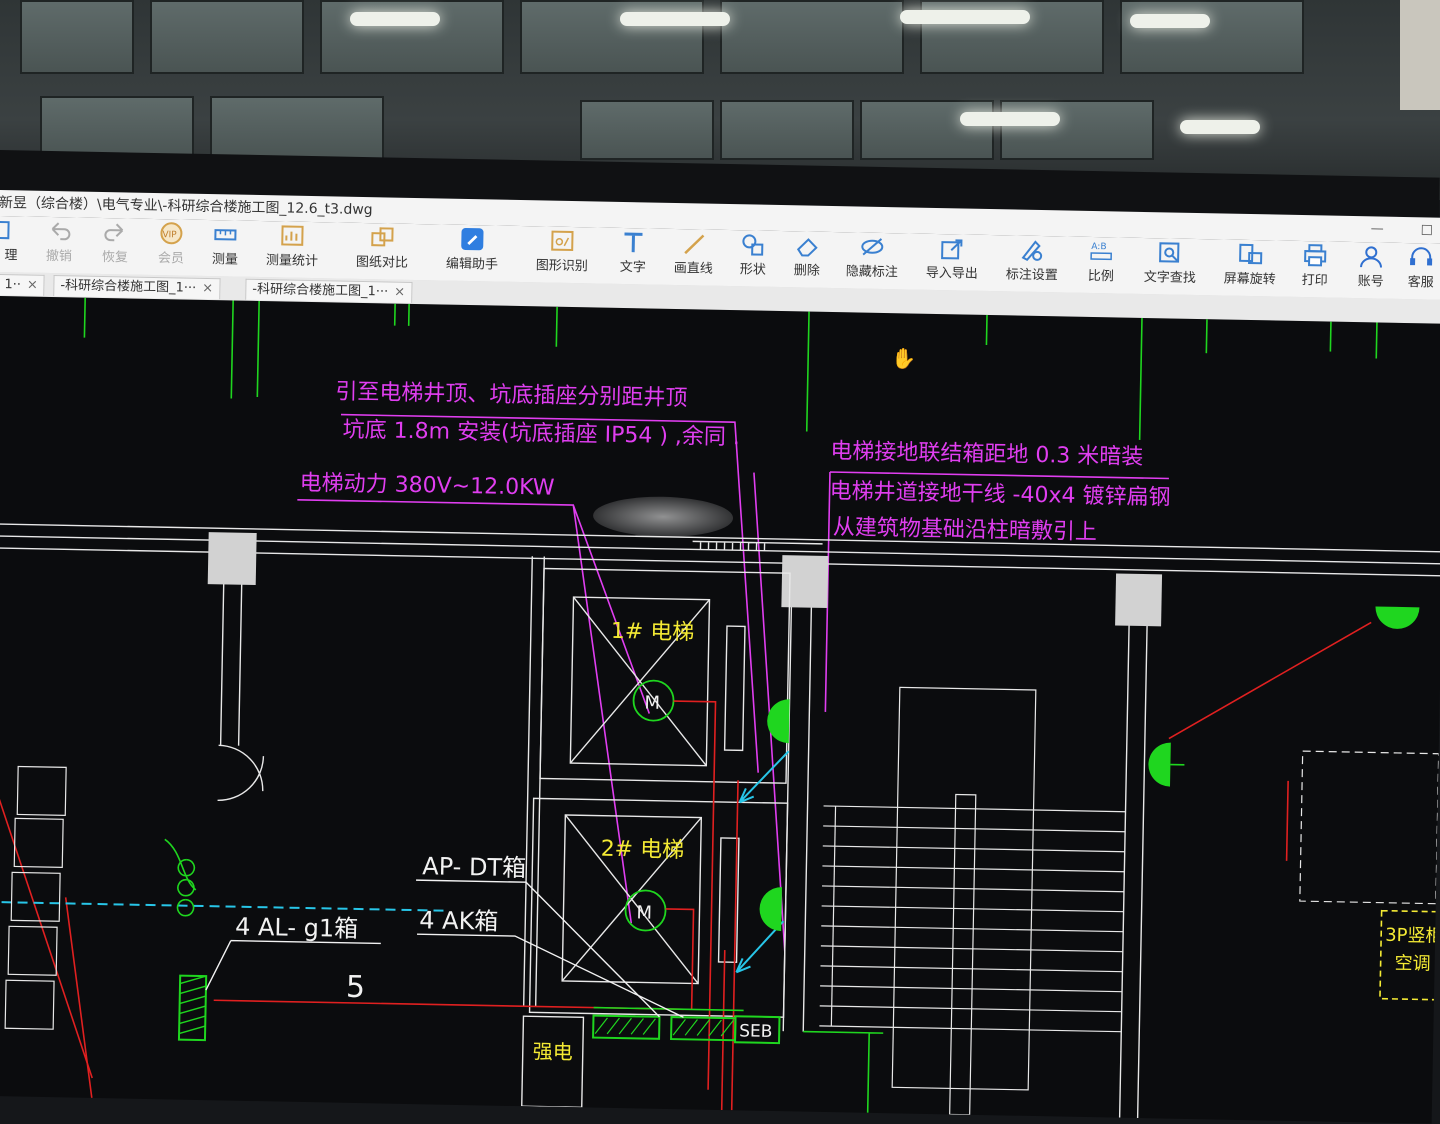 The height and width of the screenshot is (1124, 1440). Describe the element at coordinates (329, 290) in the screenshot. I see `tab-document-3: -科研综合楼施工图_1··· ×` at that location.